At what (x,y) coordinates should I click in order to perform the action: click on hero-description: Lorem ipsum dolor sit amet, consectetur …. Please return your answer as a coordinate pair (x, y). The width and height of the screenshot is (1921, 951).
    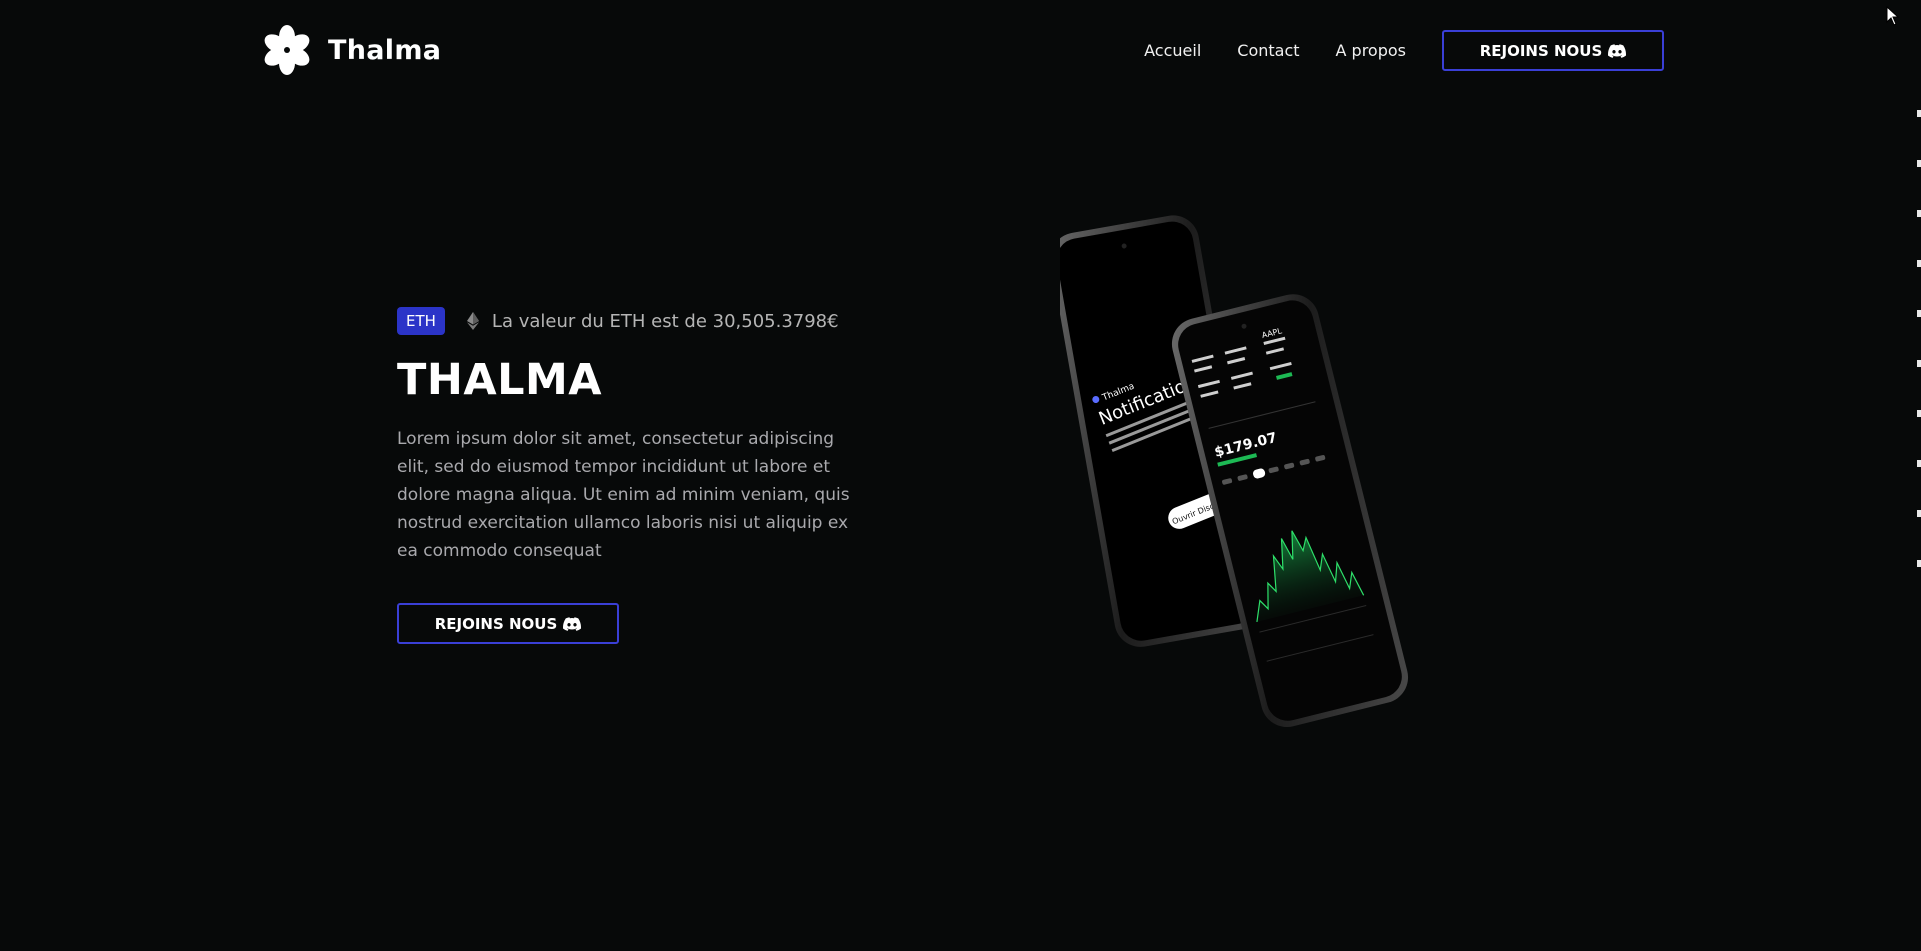
    Looking at the image, I should click on (623, 495).